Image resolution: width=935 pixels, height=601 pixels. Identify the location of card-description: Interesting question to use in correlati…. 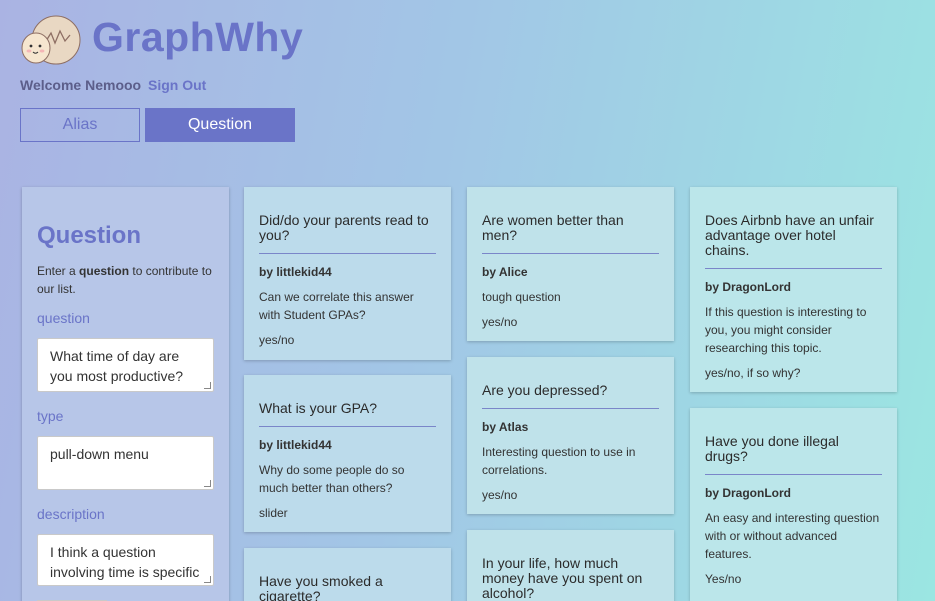
(559, 461).